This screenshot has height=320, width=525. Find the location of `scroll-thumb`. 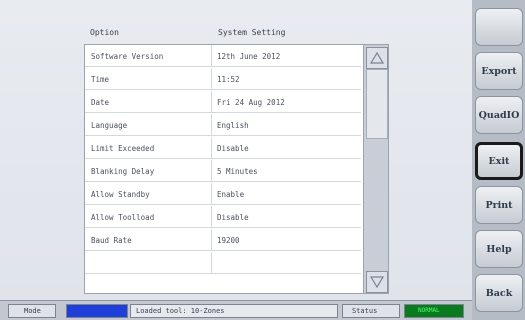

scroll-thumb is located at coordinates (377, 104).